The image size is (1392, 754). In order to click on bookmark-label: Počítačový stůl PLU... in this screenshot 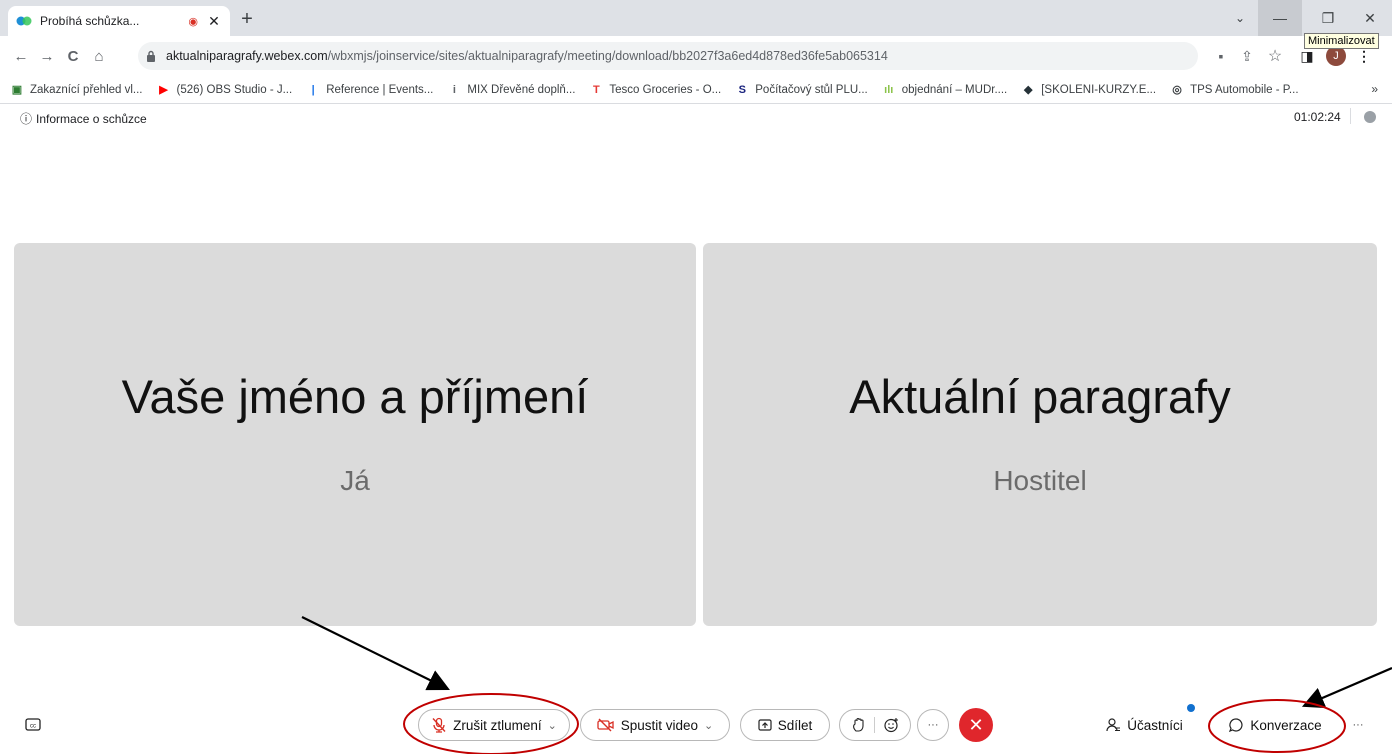, I will do `click(811, 89)`.